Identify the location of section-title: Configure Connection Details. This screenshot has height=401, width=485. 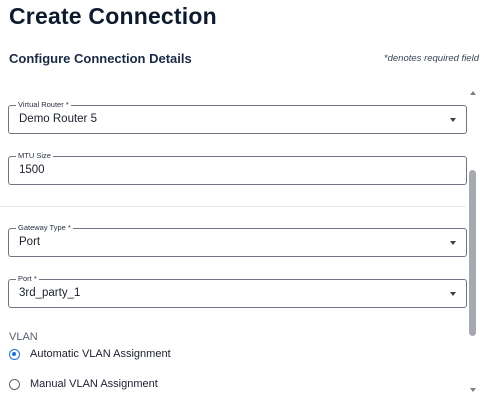
(100, 58).